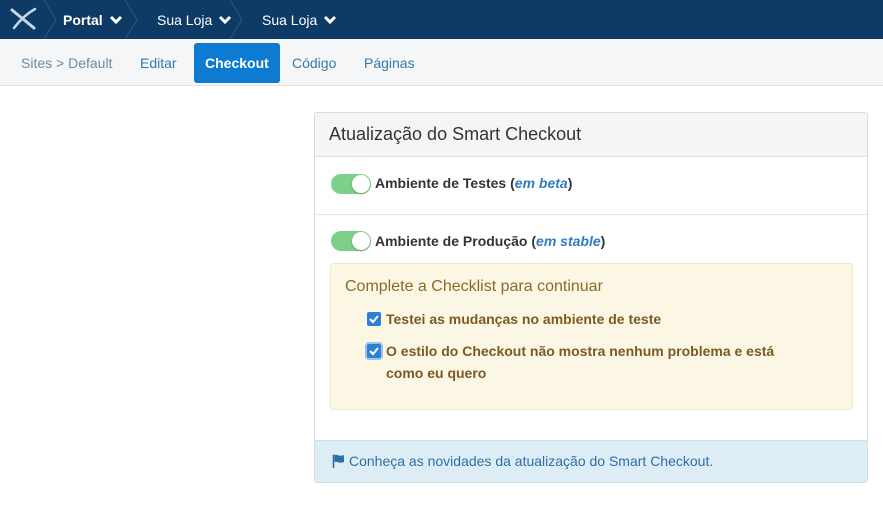 This screenshot has width=883, height=509. Describe the element at coordinates (314, 63) in the screenshot. I see `tab-codigo: Código` at that location.